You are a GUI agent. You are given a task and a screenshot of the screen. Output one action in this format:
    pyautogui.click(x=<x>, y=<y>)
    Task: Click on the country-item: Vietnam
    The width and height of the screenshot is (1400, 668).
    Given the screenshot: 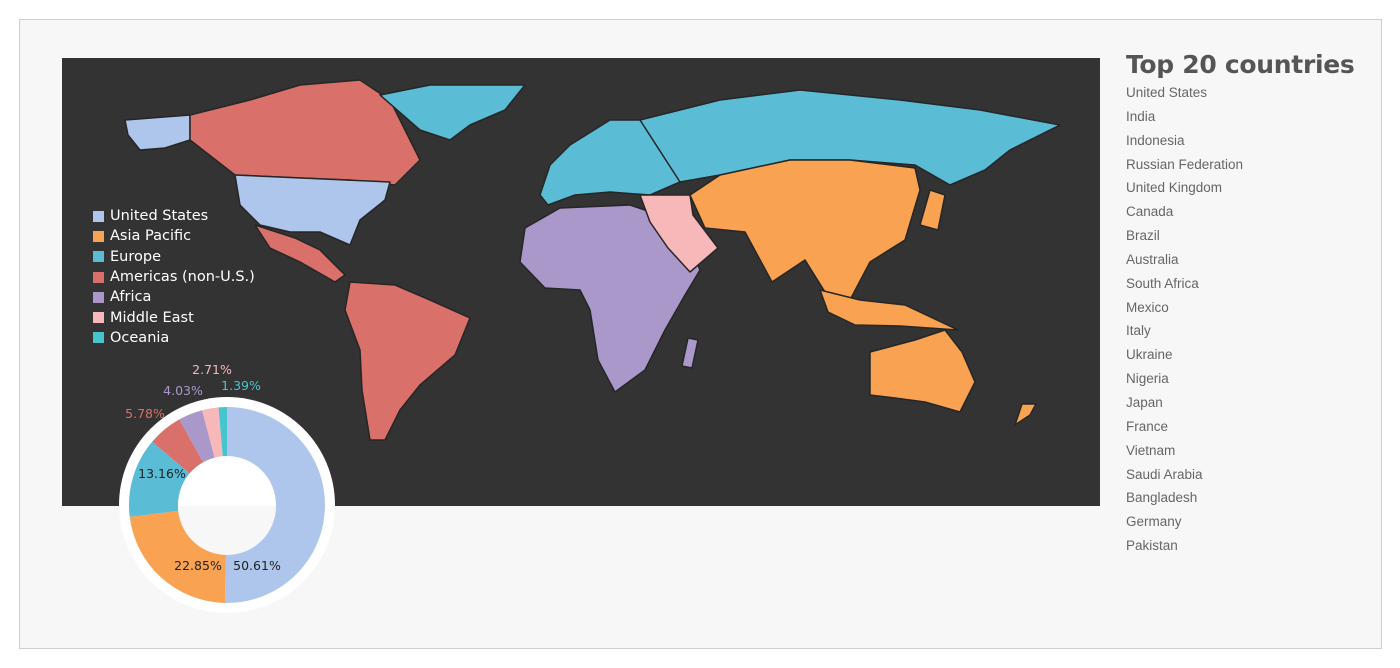 What is the action you would take?
    pyautogui.click(x=1151, y=450)
    